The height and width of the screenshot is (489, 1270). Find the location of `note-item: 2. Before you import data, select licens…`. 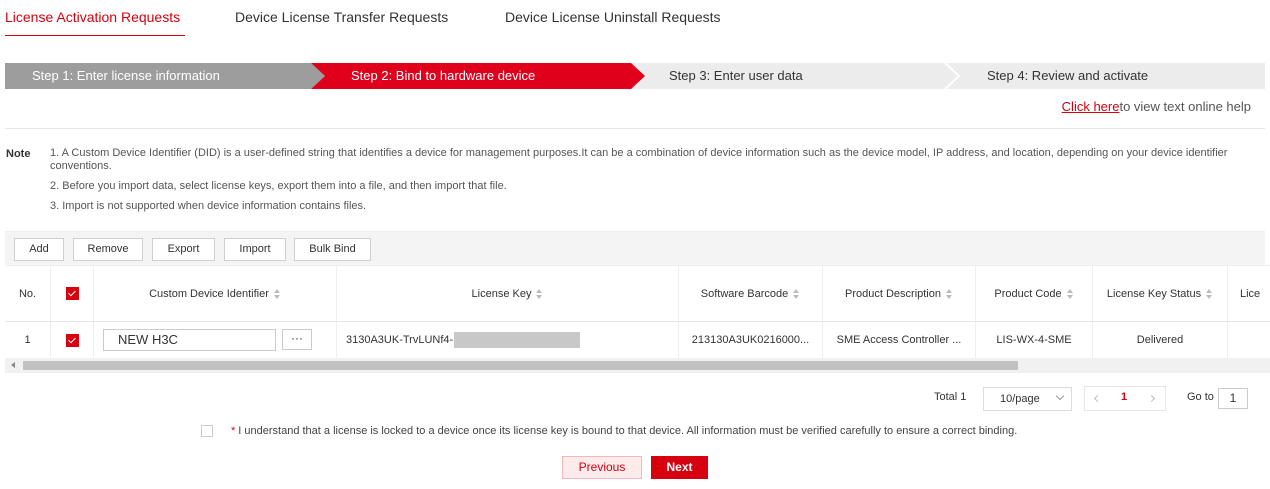

note-item: 2. Before you import data, select licens… is located at coordinates (278, 186).